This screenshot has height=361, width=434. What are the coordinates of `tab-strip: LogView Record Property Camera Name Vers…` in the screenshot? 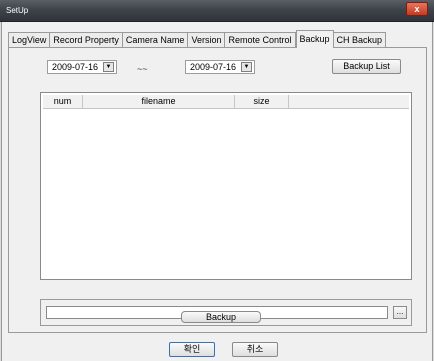 It's located at (197, 39).